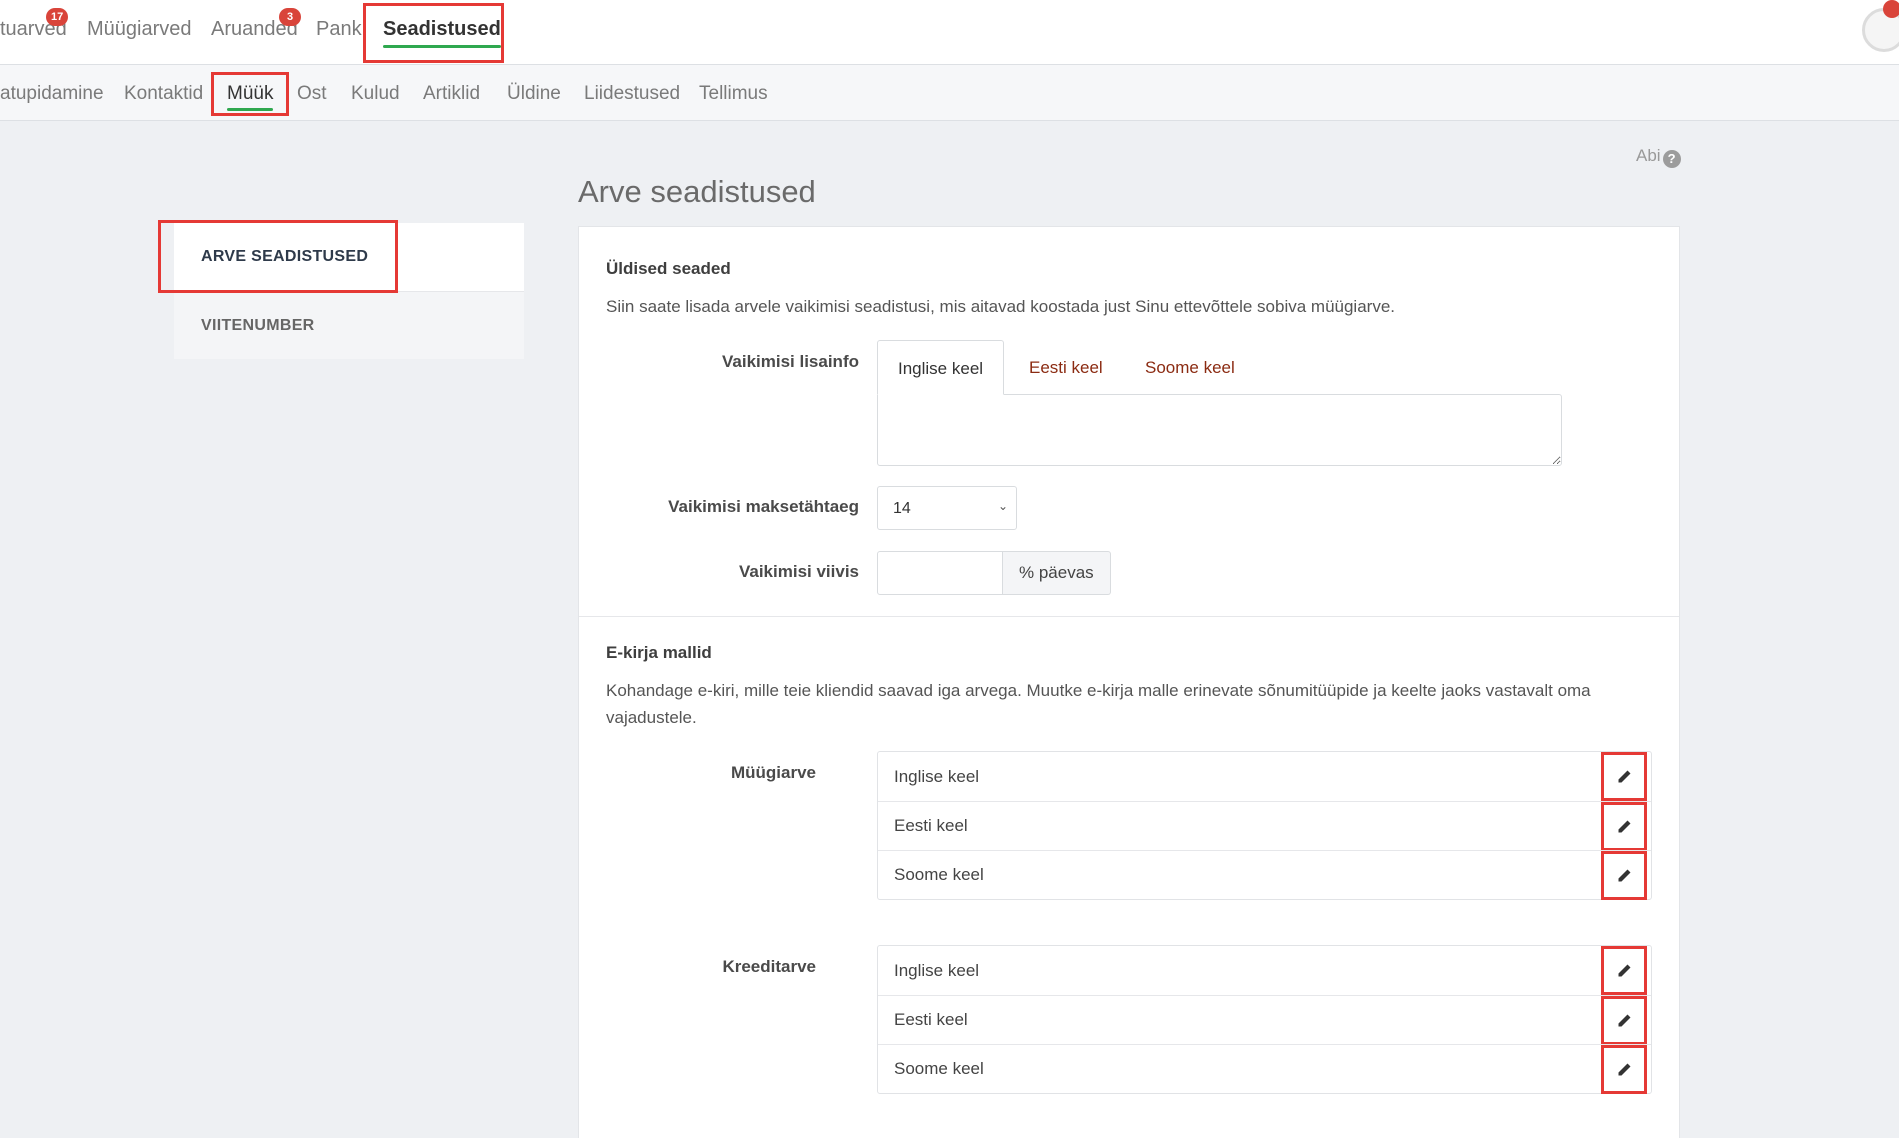 Image resolution: width=1899 pixels, height=1138 pixels. What do you see at coordinates (34, 24) in the screenshot?
I see `topnav-item-ostuarved: tuarved 17` at bounding box center [34, 24].